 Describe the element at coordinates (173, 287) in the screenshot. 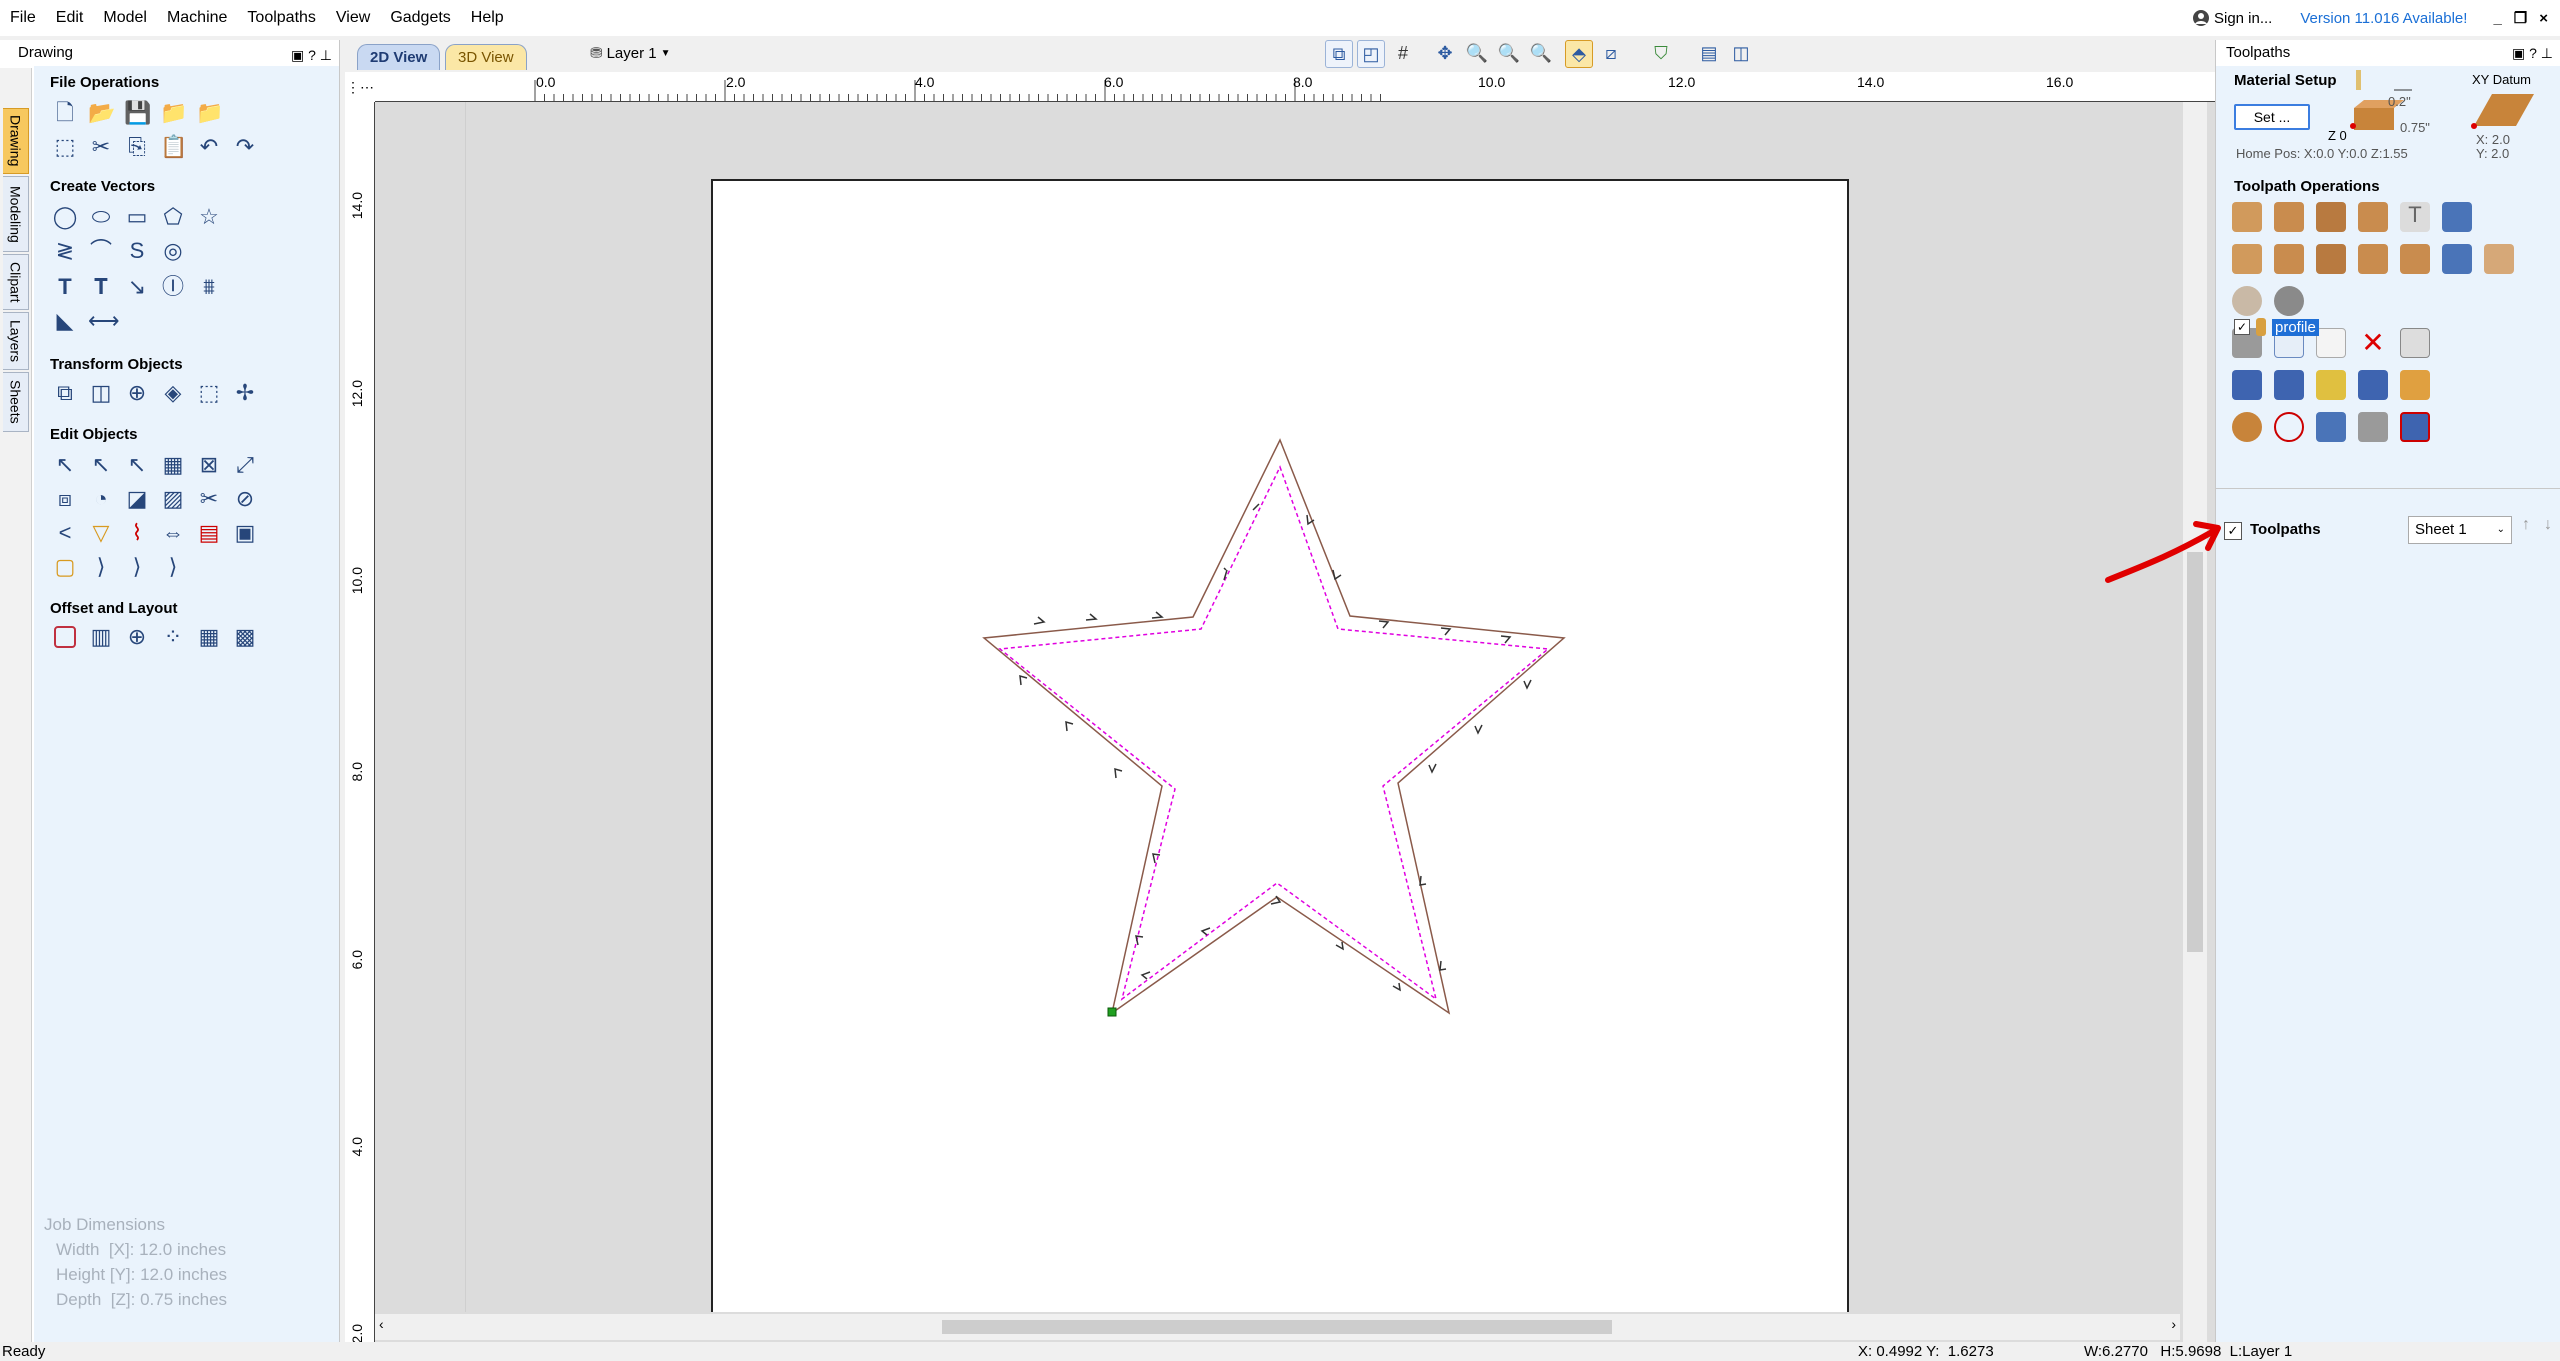

I see `text-arc-icon: Ⓘ` at that location.